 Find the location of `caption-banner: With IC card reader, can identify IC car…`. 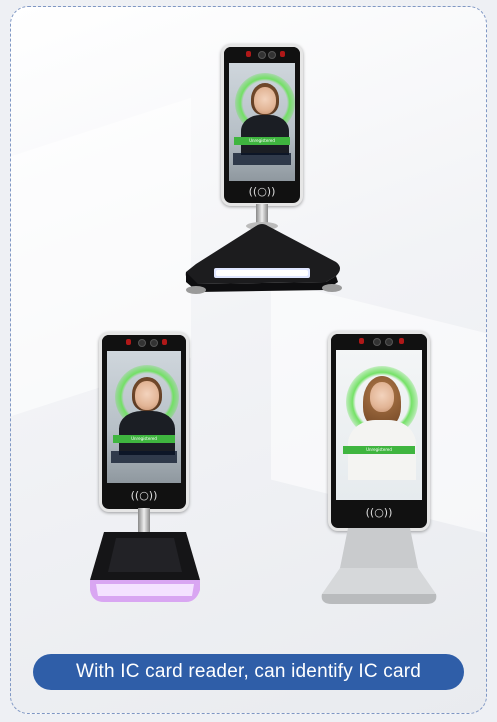

caption-banner: With IC card reader, can identify IC car… is located at coordinates (248, 672).